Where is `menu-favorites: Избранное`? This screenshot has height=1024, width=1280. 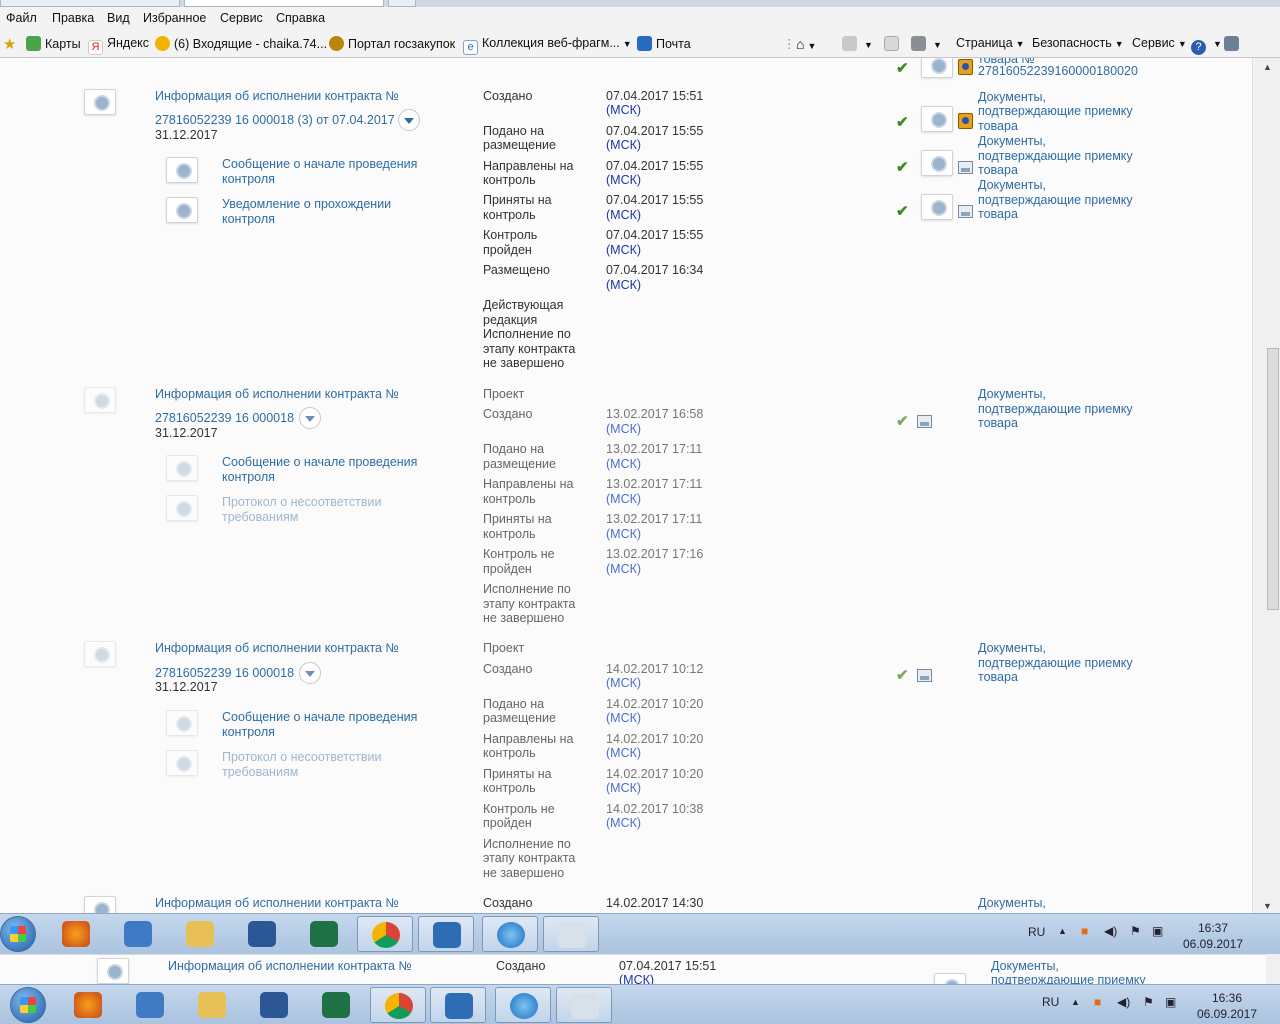
menu-favorites: Избранное is located at coordinates (174, 18).